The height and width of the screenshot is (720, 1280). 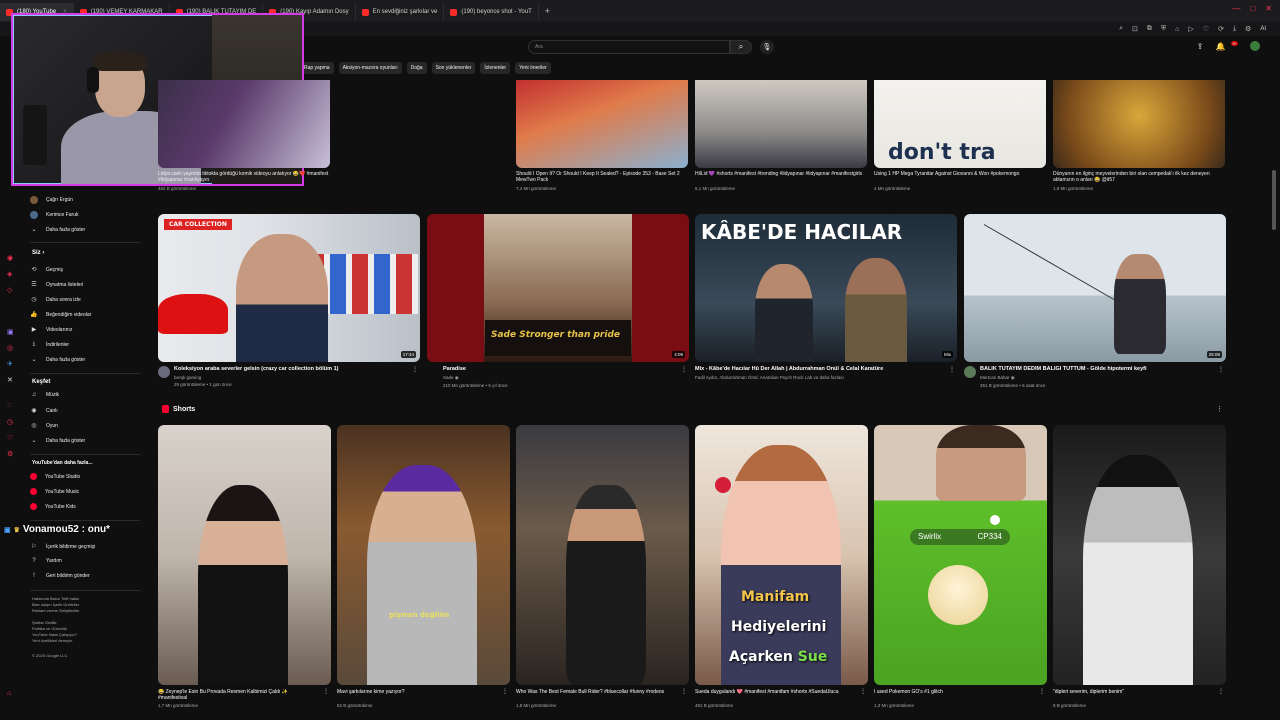 I want to click on browser-tab: (190) beyonce shot - YouT, so click(x=491, y=12).